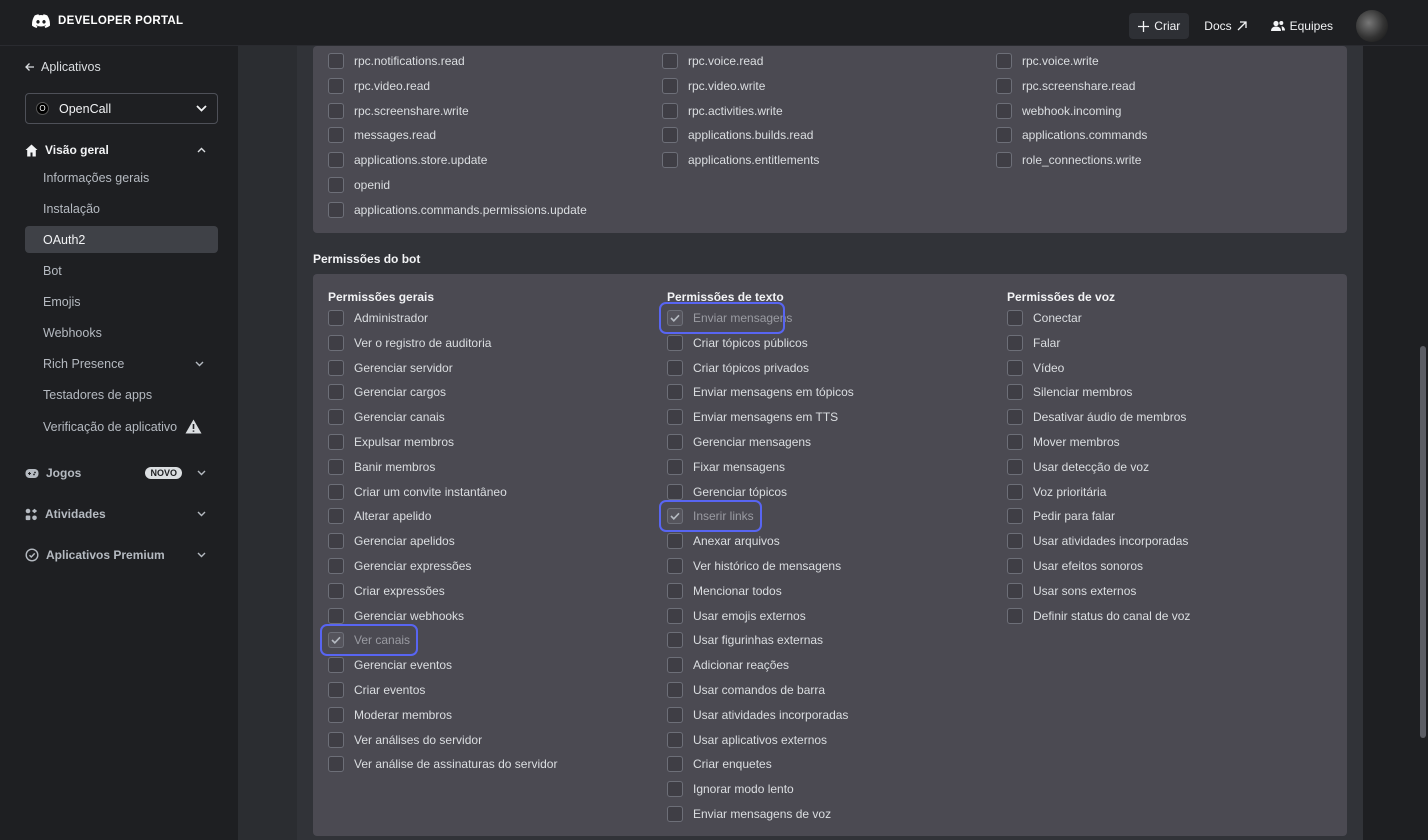  What do you see at coordinates (713, 86) in the screenshot?
I see `scope-rpc-video-write: rpc.video.write` at bounding box center [713, 86].